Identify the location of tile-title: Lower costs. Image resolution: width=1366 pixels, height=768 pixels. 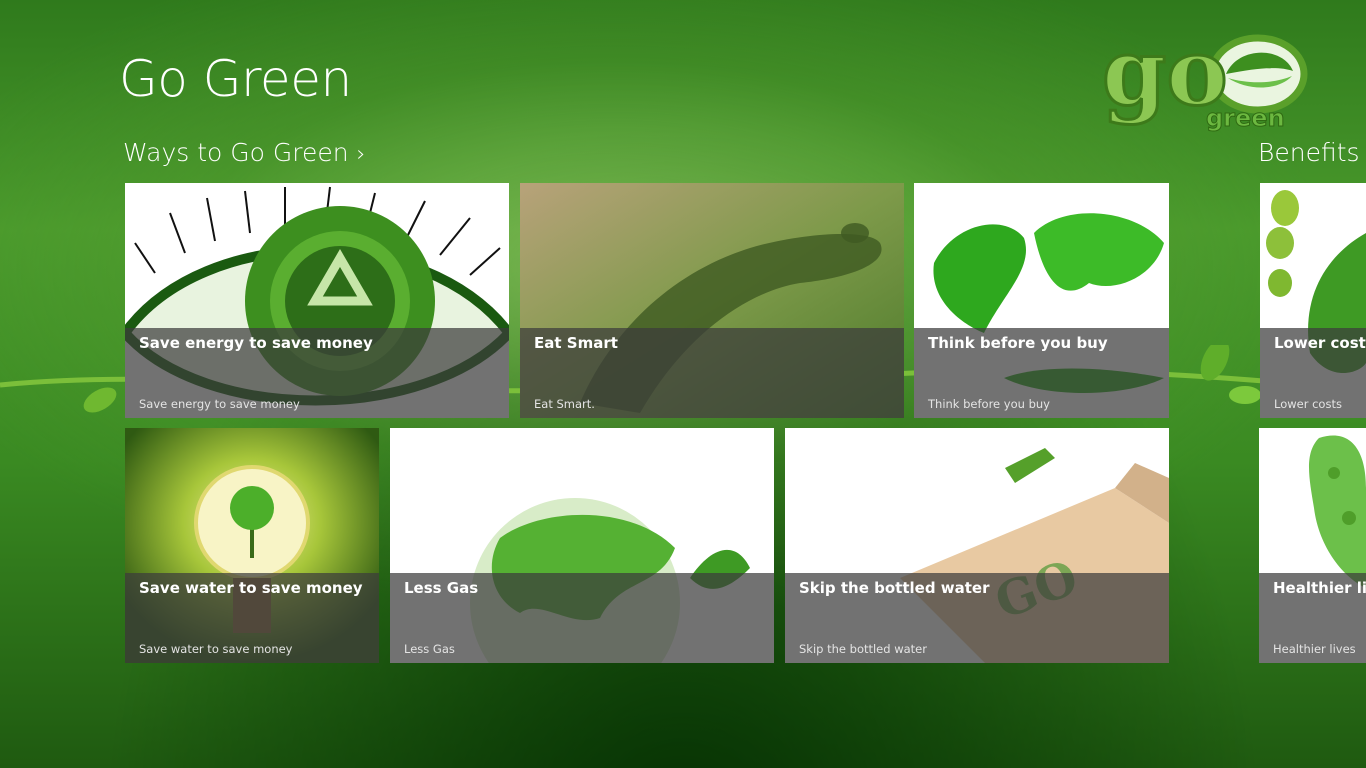
(1320, 343).